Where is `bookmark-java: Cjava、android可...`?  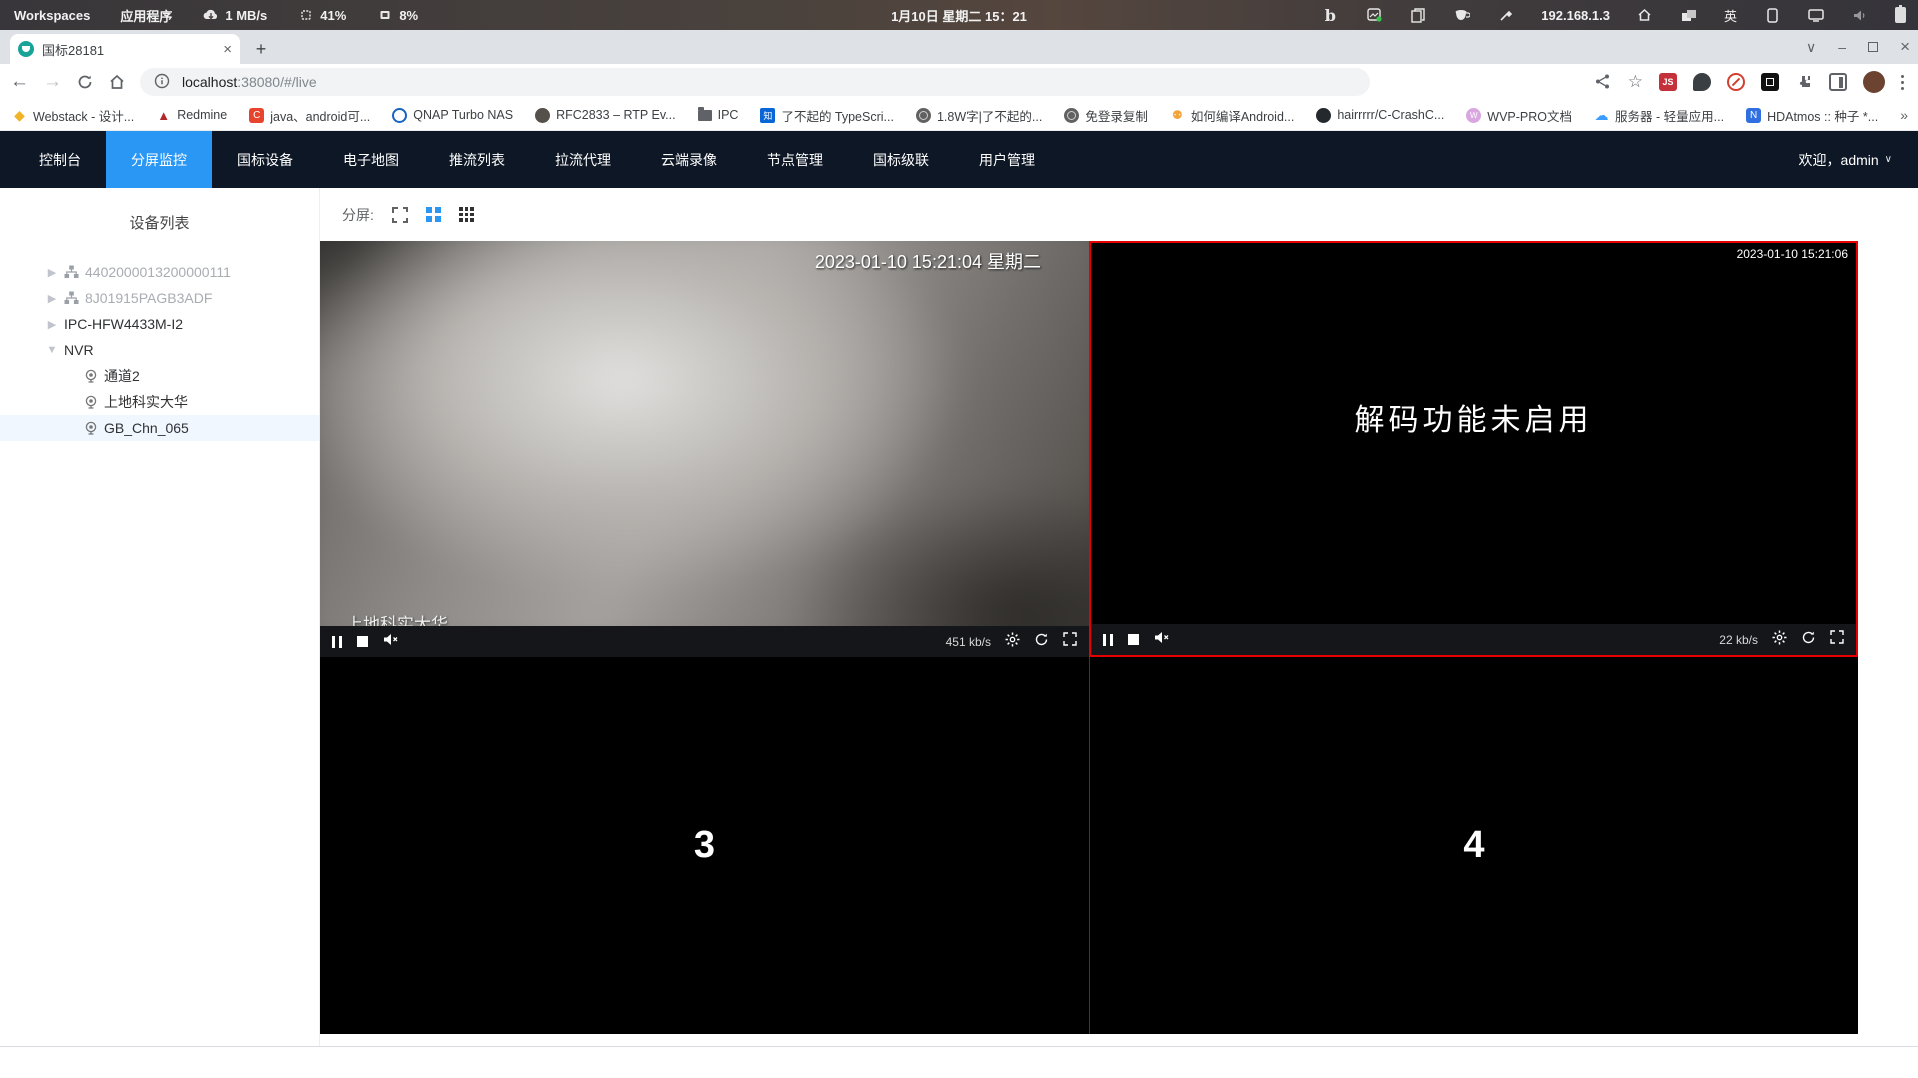 bookmark-java: Cjava、android可... is located at coordinates (309, 115).